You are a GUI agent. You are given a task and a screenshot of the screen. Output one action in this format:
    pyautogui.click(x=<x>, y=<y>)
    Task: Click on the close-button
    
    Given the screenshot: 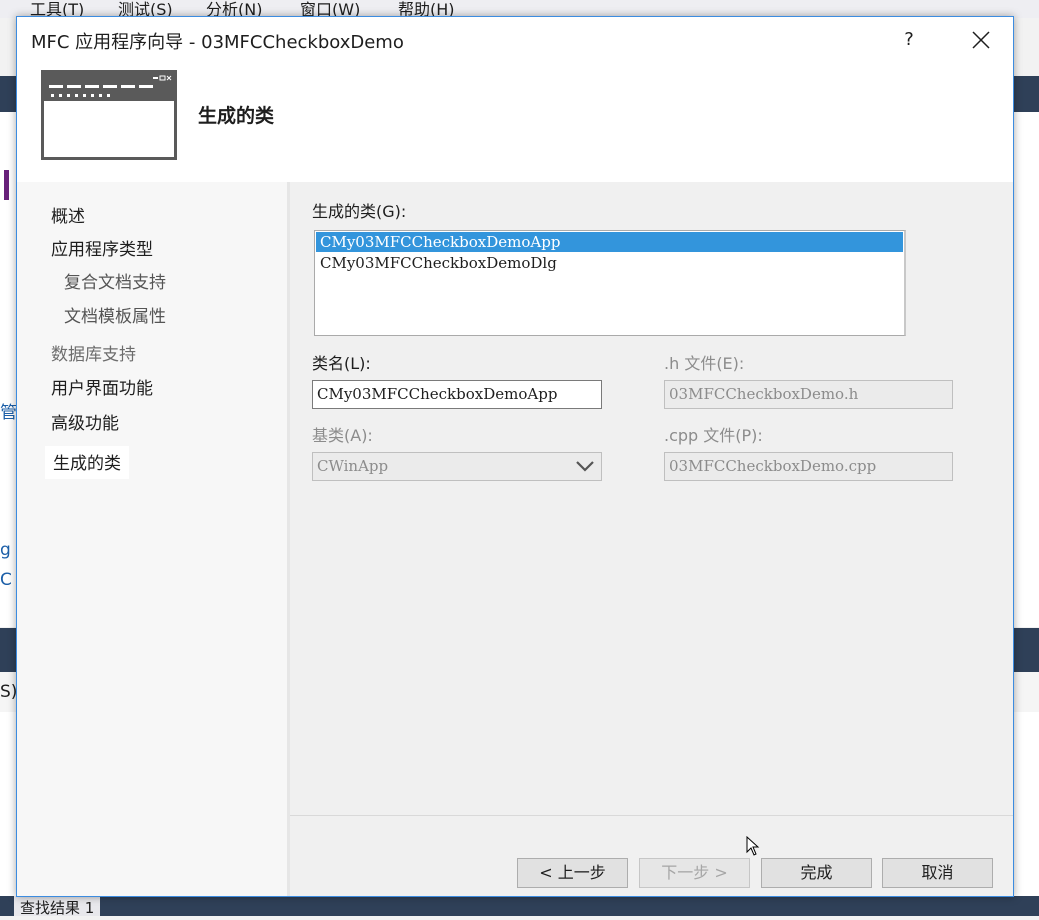 What is the action you would take?
    pyautogui.click(x=981, y=40)
    